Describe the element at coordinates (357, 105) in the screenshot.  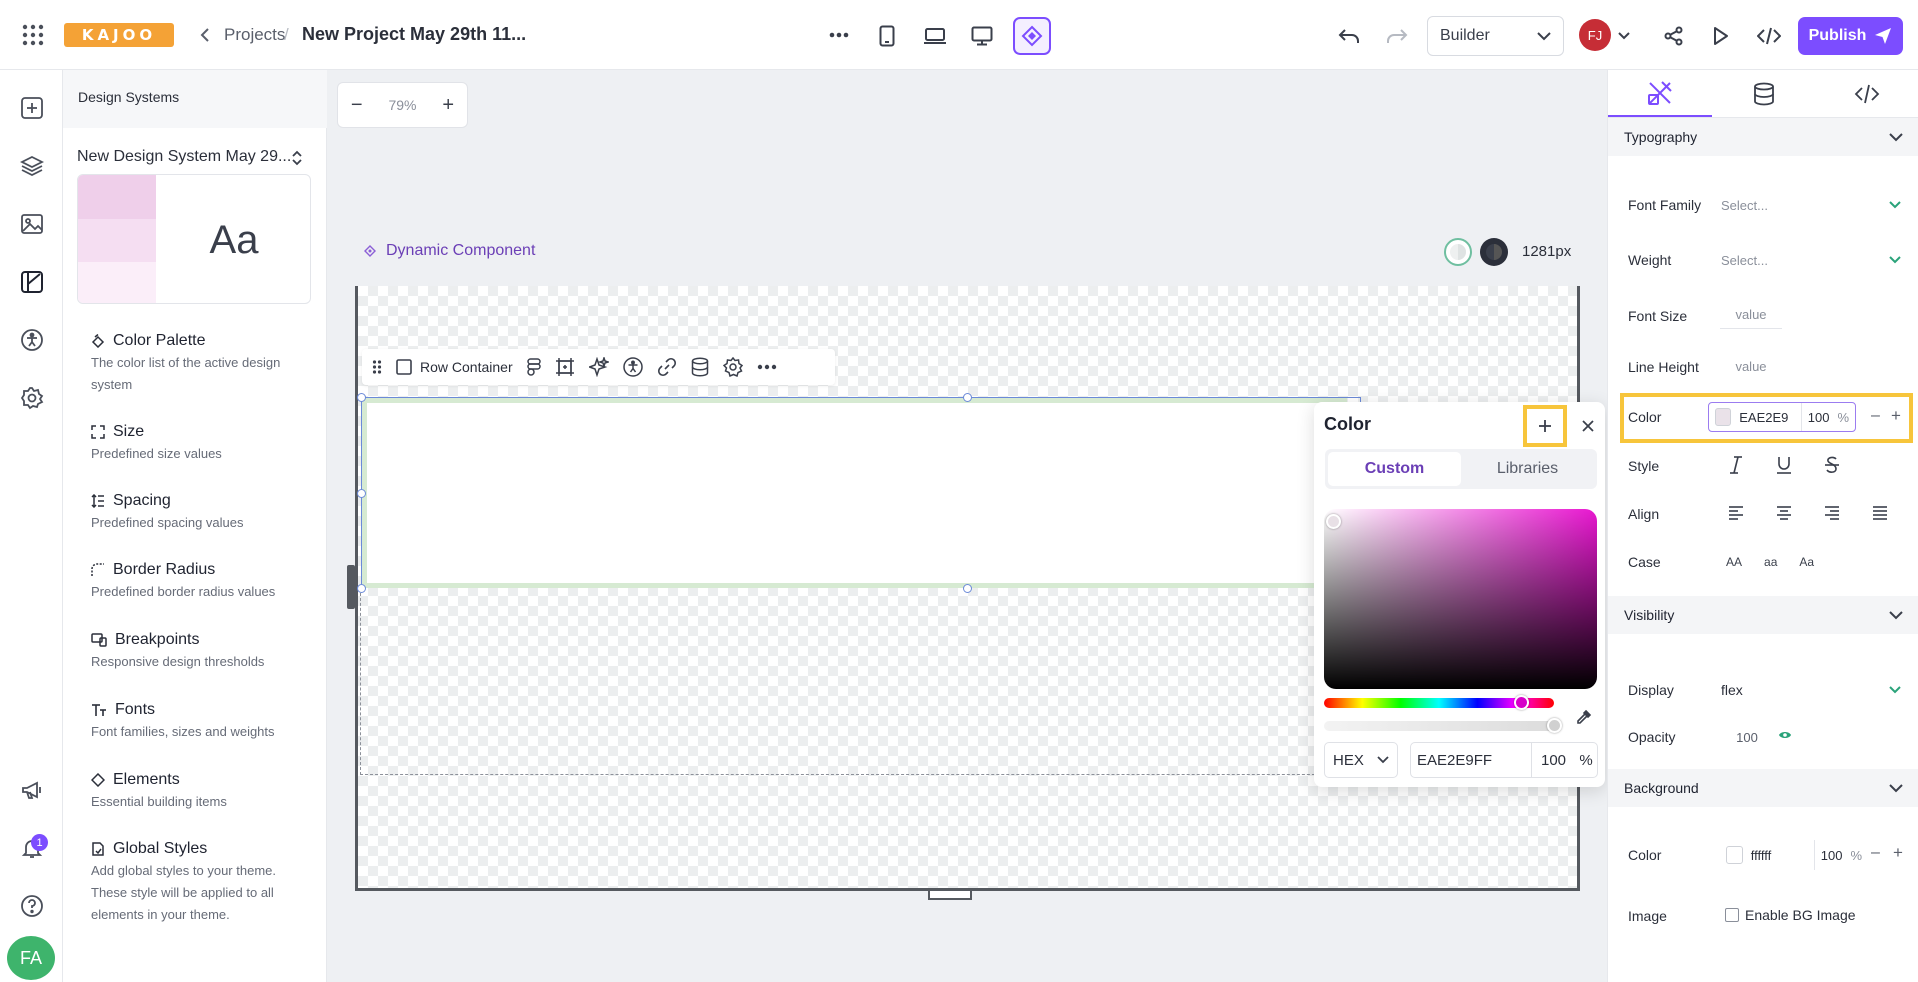
I see `zoom-out-button: −` at that location.